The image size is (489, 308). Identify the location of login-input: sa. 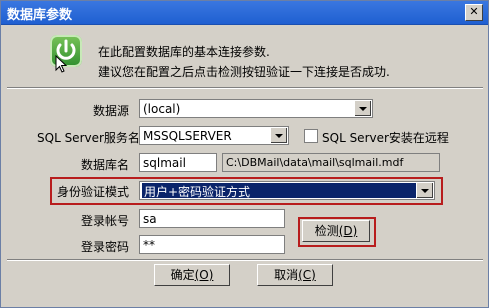
(212, 218).